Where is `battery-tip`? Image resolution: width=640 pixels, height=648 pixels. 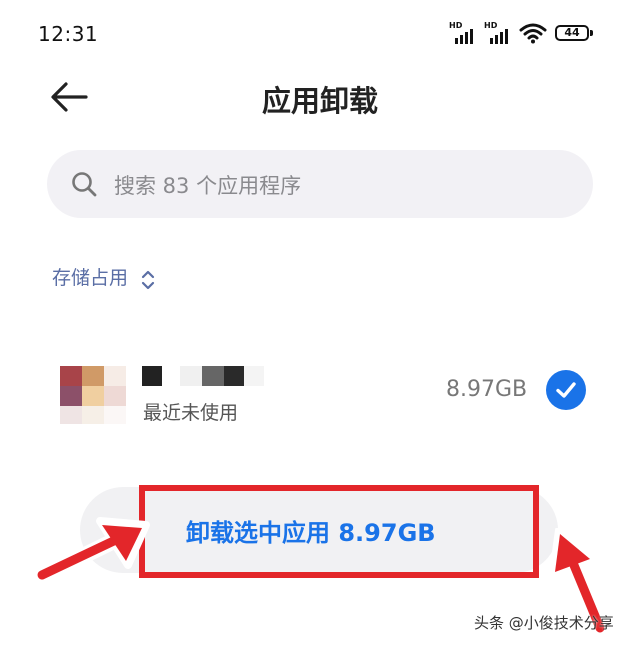 battery-tip is located at coordinates (591, 33).